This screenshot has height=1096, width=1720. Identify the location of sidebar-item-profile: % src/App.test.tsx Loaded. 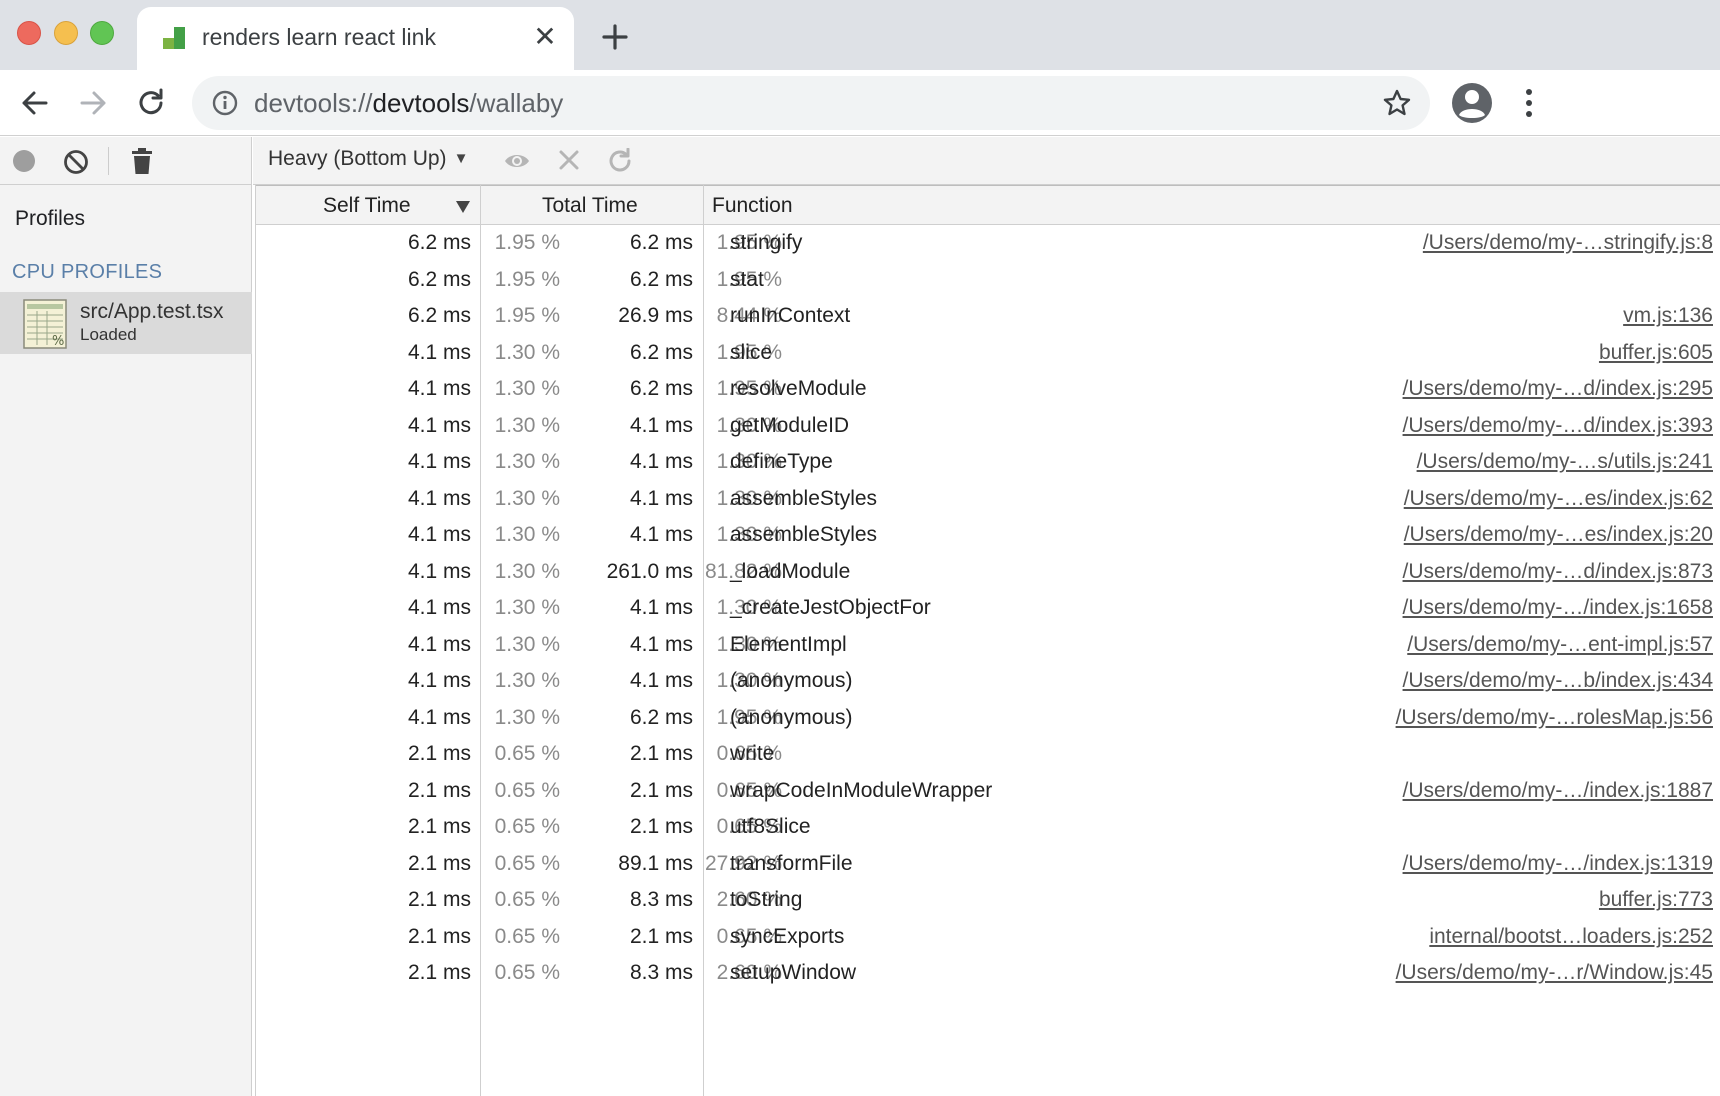
(126, 323).